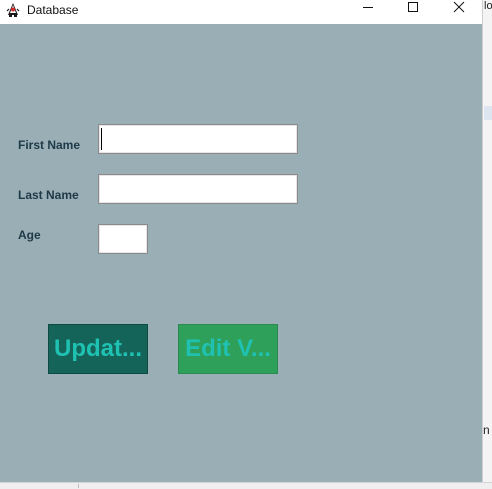  Describe the element at coordinates (198, 139) in the screenshot. I see `first-name-input` at that location.